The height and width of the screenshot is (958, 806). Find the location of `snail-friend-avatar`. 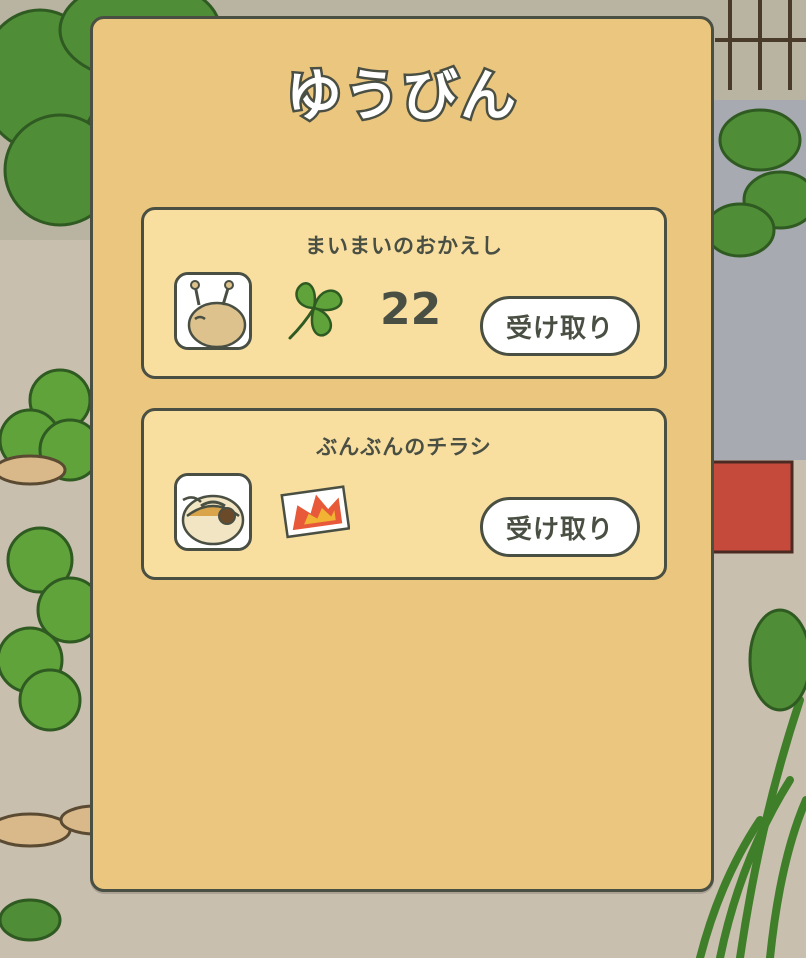

snail-friend-avatar is located at coordinates (213, 311).